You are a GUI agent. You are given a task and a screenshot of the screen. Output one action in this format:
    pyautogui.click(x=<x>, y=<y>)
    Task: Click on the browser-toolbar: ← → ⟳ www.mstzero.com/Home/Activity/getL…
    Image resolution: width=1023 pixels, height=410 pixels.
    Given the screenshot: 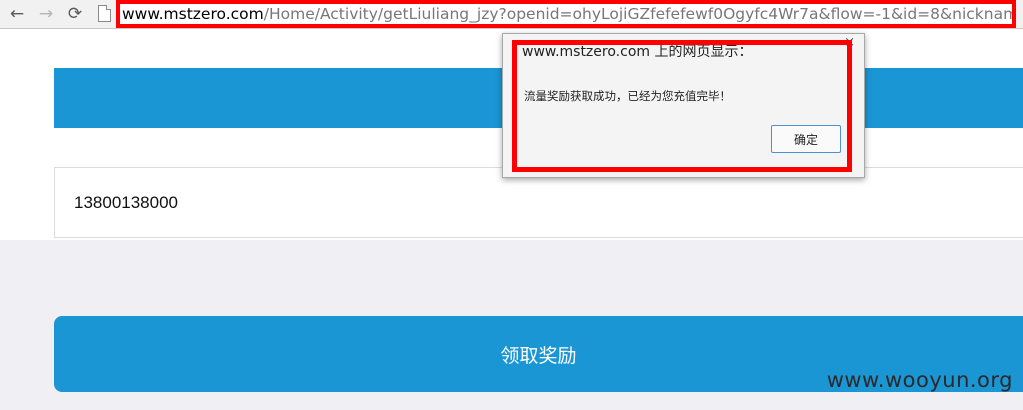 What is the action you would take?
    pyautogui.click(x=511, y=14)
    